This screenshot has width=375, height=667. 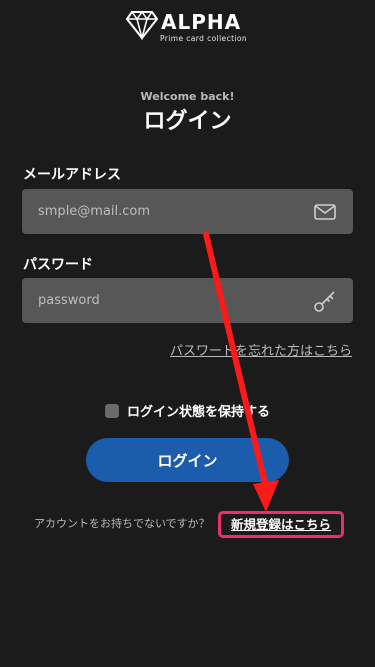 I want to click on remember-me-label: ログイン状態を保持する, so click(x=198, y=412).